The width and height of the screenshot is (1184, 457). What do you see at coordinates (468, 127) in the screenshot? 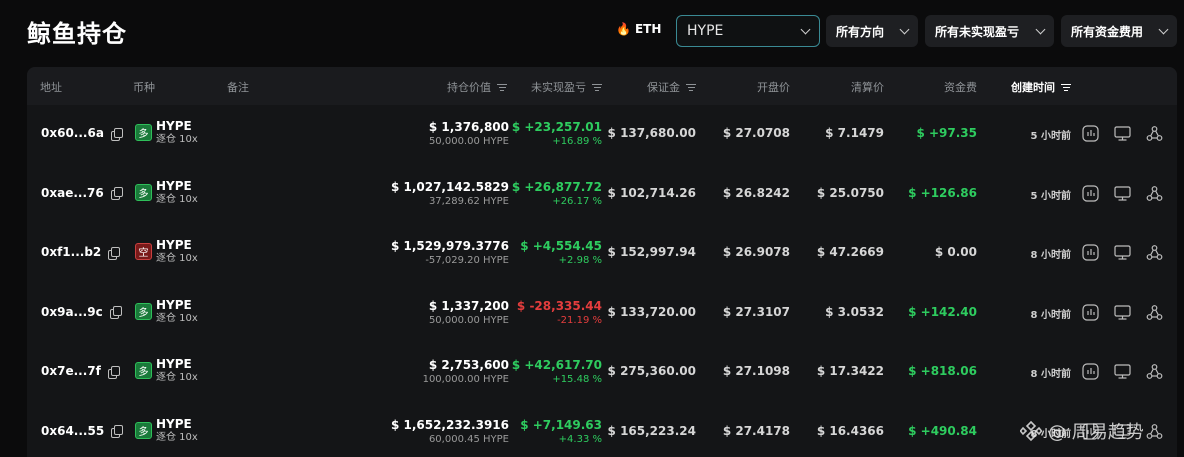
I see `position-value: $ 1,376,800` at bounding box center [468, 127].